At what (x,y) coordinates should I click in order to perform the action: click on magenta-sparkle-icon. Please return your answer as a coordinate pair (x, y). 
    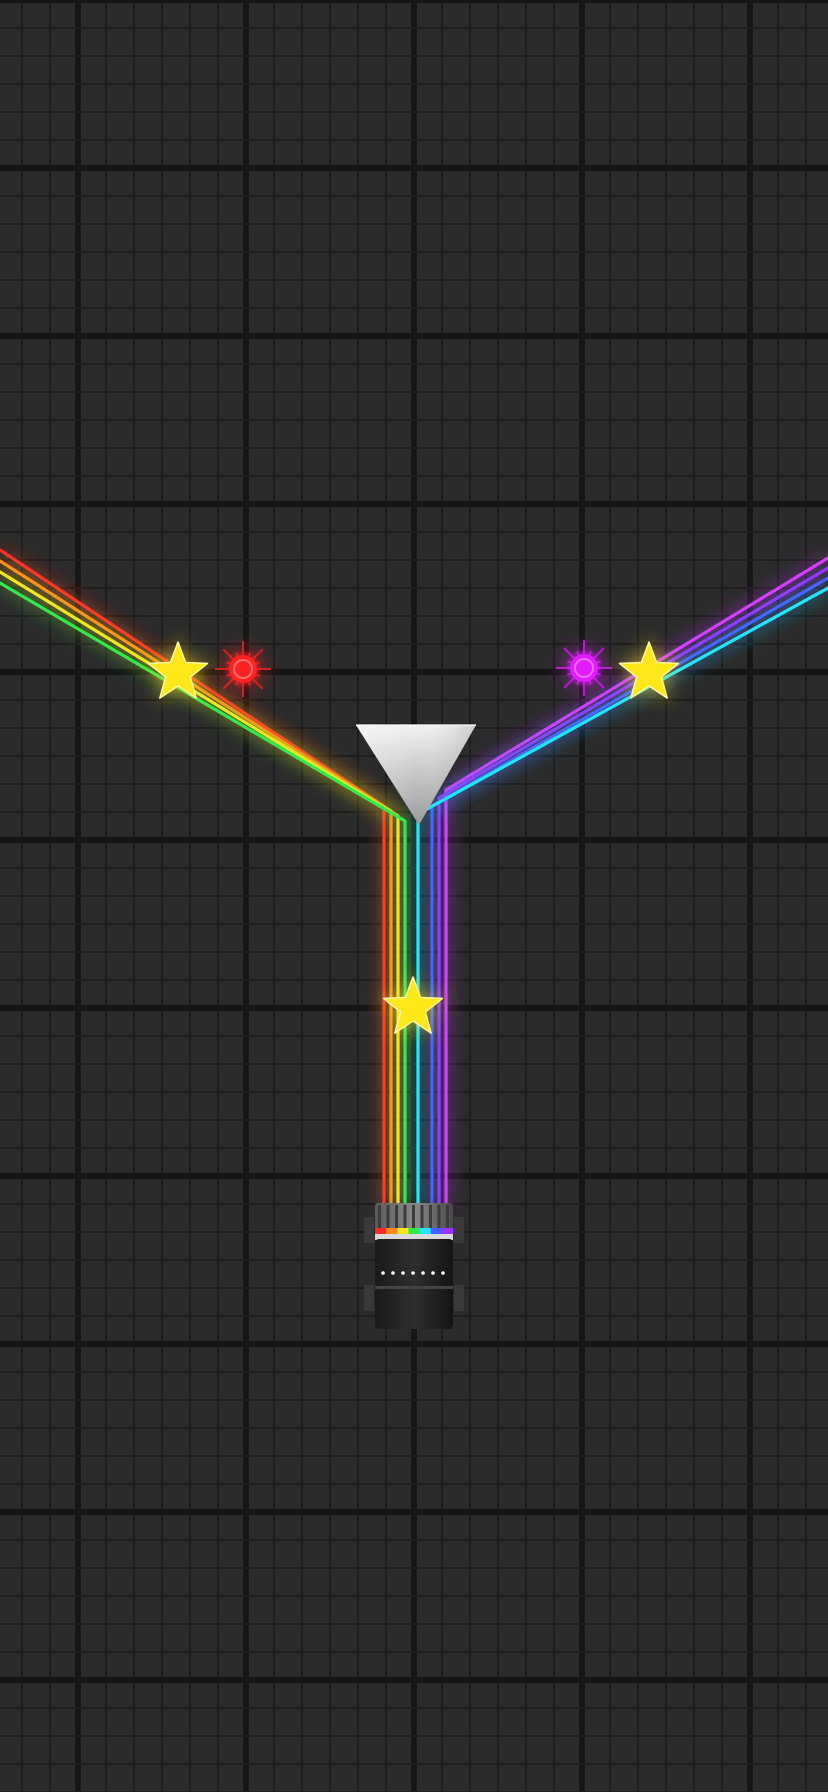
    Looking at the image, I should click on (584, 668).